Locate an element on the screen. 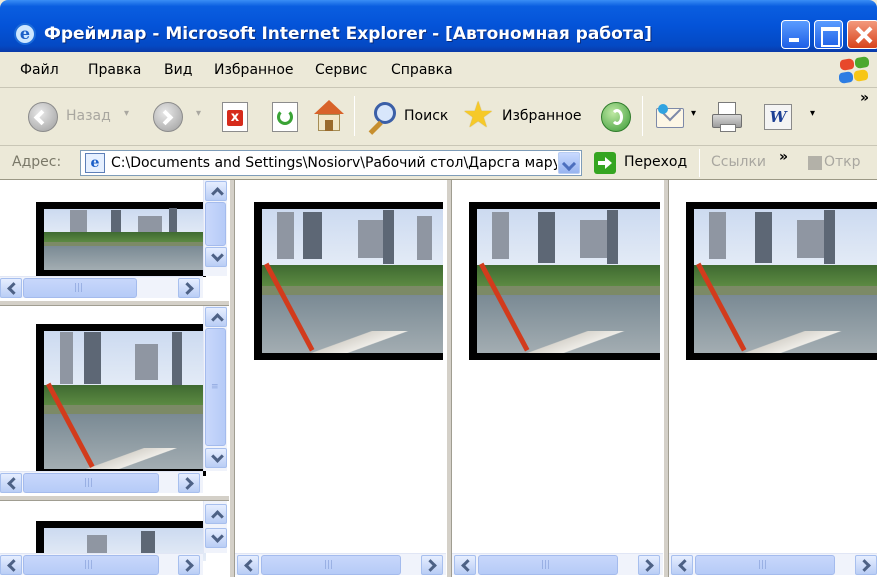  toolbar-overflow-icon: » is located at coordinates (864, 98).